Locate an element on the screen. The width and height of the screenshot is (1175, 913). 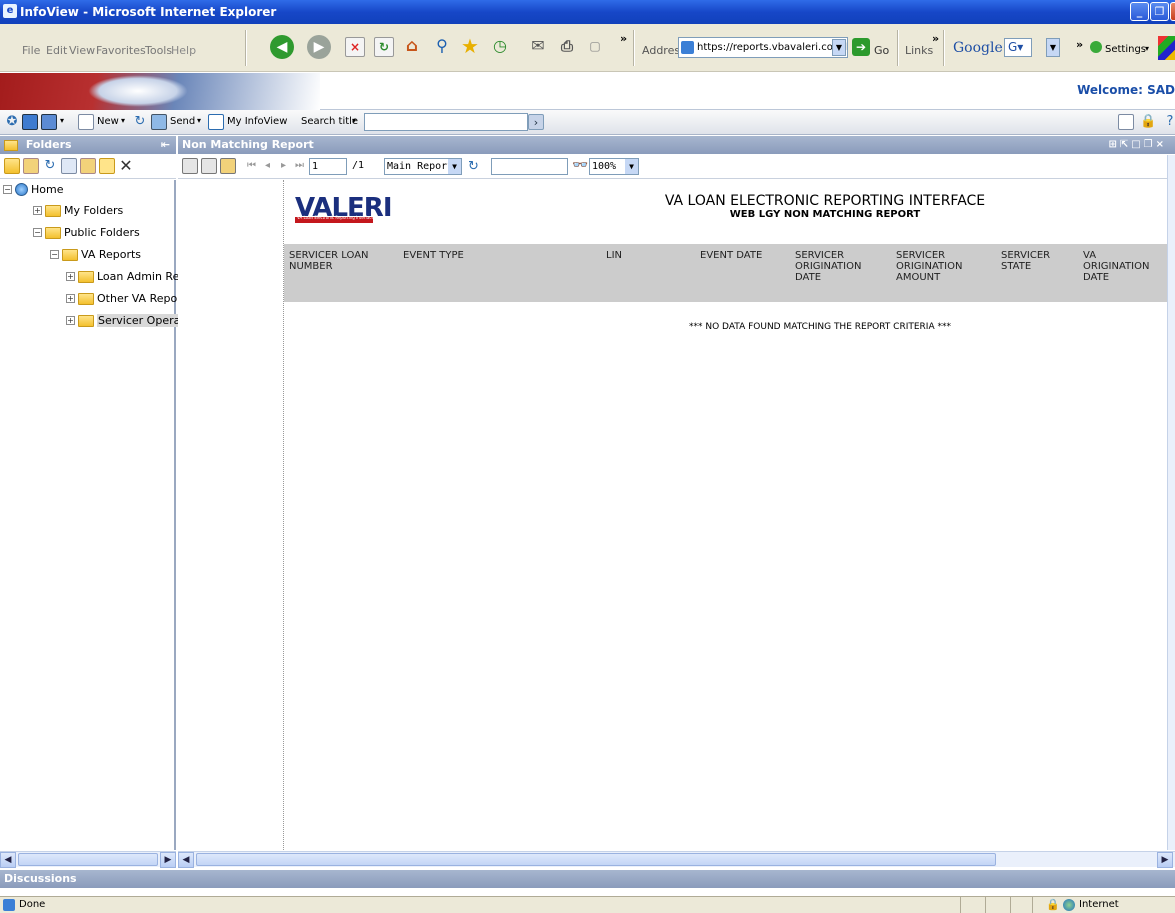
links-label: Links is located at coordinates (919, 50).